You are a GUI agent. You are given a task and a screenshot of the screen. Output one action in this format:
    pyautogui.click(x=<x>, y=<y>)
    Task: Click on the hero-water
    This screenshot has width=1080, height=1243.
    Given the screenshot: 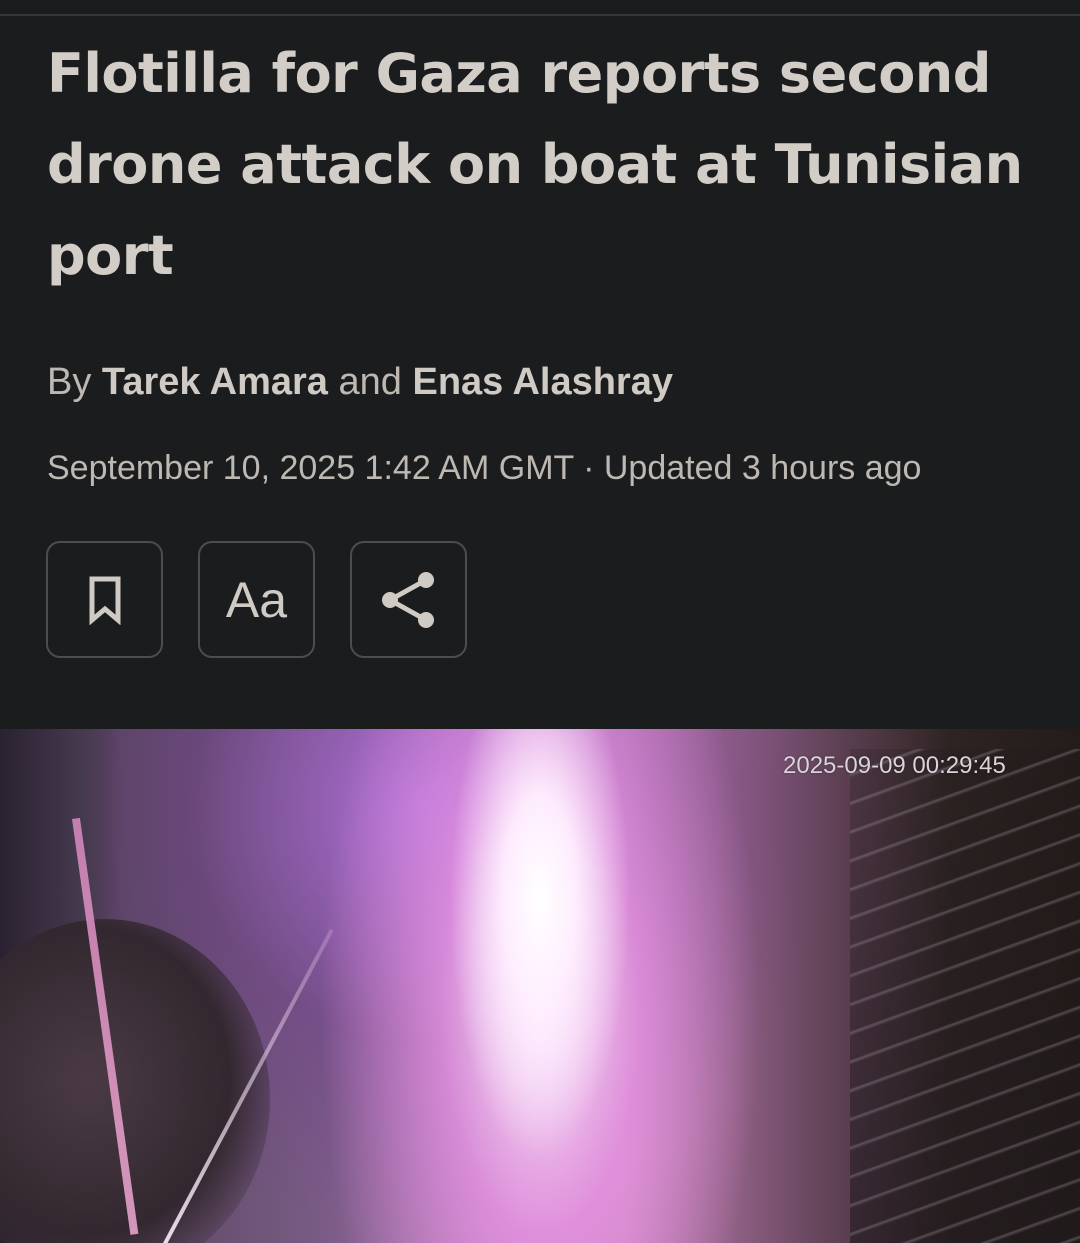 What is the action you would take?
    pyautogui.click(x=965, y=996)
    